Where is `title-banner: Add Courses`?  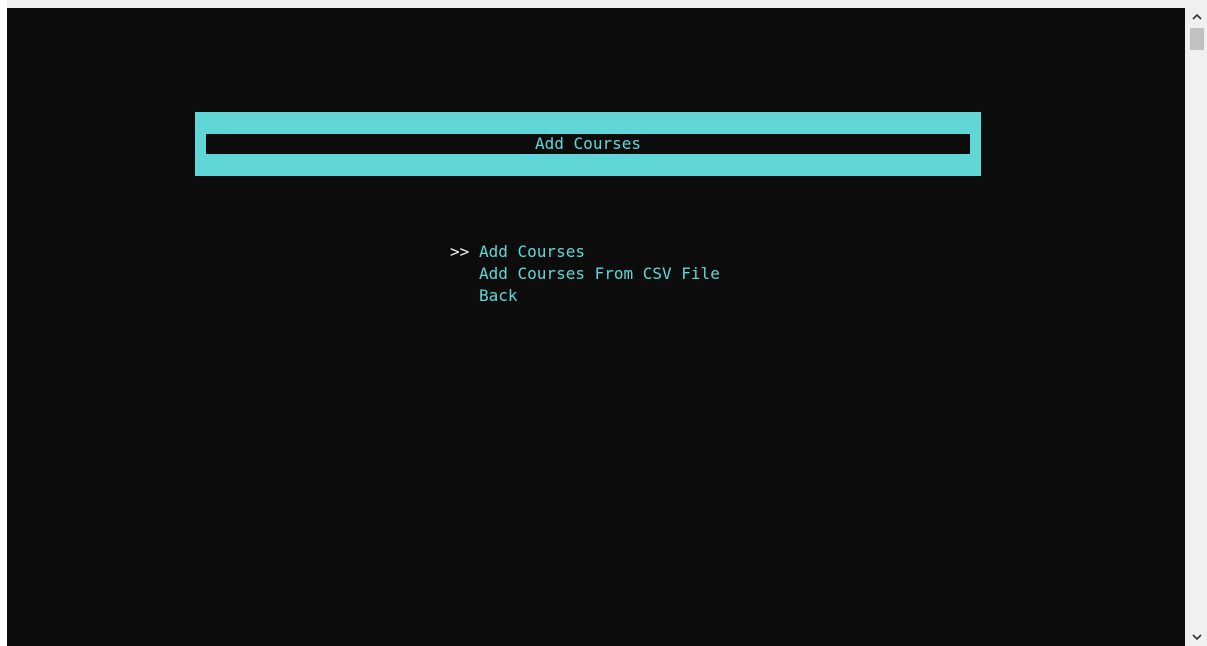 title-banner: Add Courses is located at coordinates (588, 144).